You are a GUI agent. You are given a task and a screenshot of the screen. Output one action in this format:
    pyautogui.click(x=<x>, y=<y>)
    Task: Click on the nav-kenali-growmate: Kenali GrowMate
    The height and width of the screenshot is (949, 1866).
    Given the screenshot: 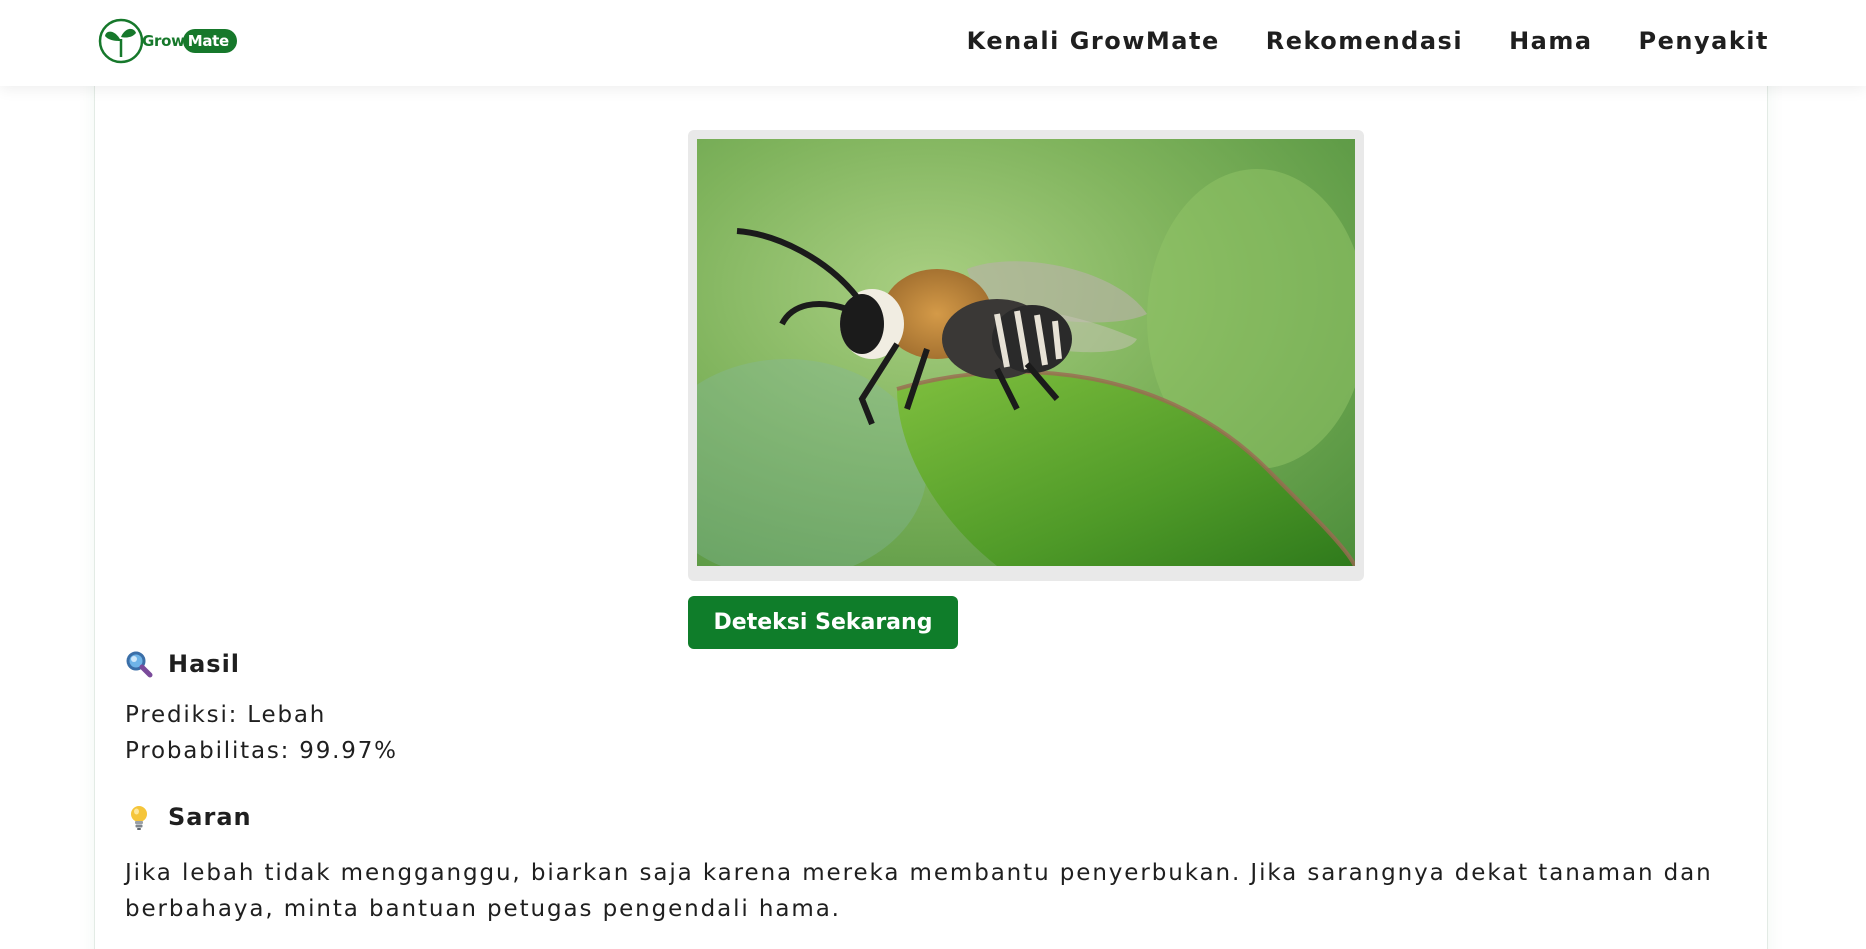 What is the action you would take?
    pyautogui.click(x=1093, y=41)
    